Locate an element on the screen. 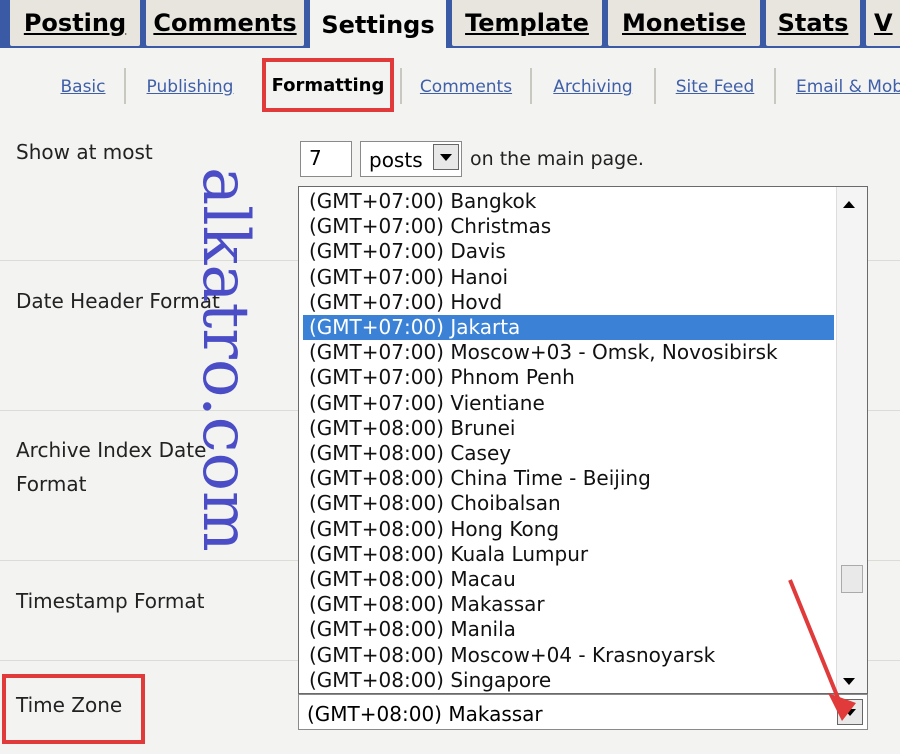  tab-view: V is located at coordinates (883, 23).